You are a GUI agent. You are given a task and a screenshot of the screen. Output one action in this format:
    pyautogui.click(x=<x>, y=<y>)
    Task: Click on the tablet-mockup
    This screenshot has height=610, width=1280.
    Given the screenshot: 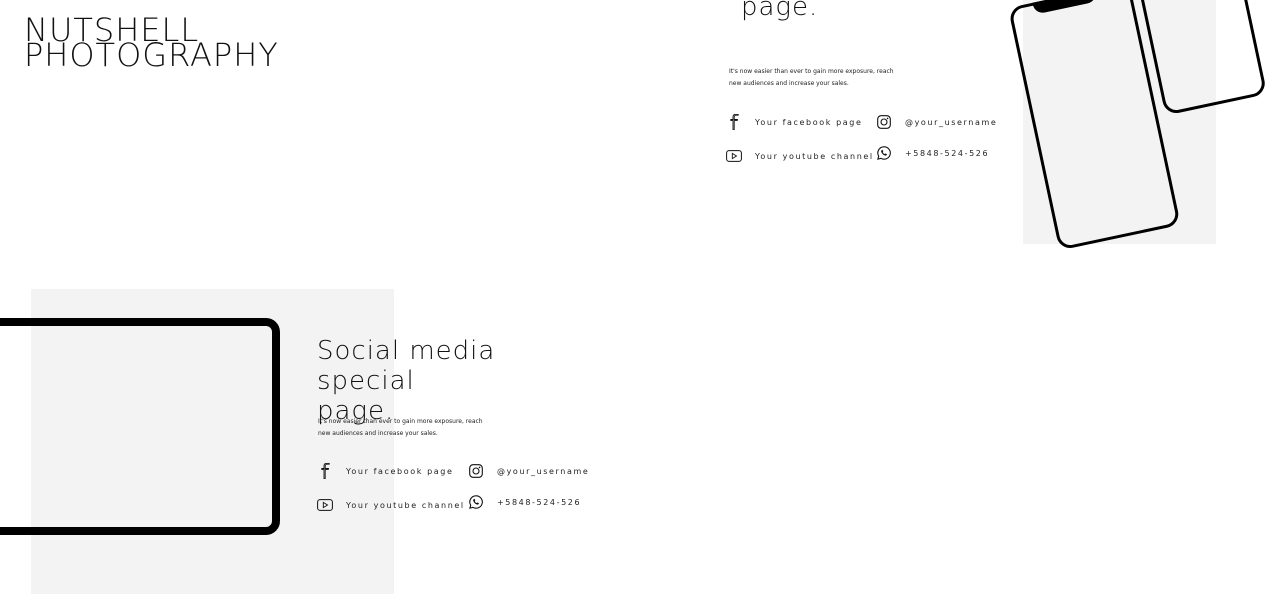 What is the action you would take?
    pyautogui.click(x=140, y=426)
    